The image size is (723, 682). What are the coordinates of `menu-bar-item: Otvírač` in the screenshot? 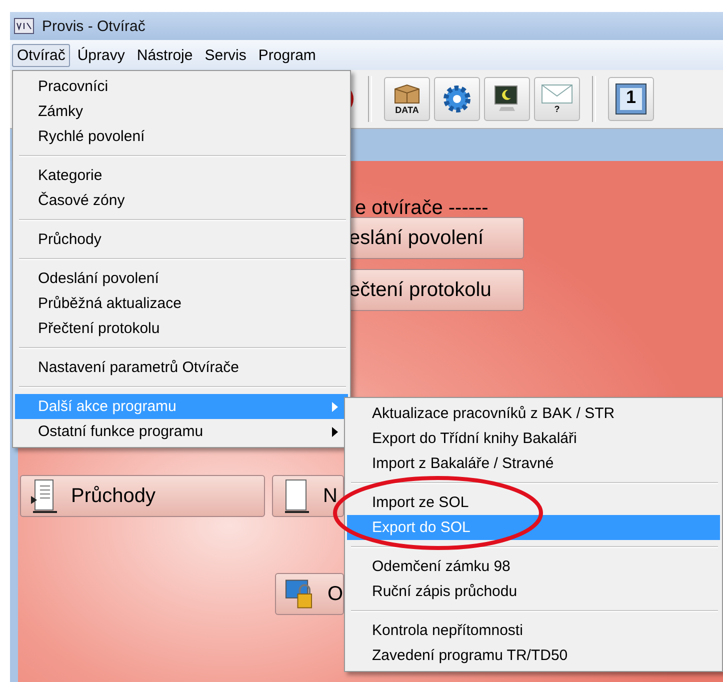 It's located at (41, 55).